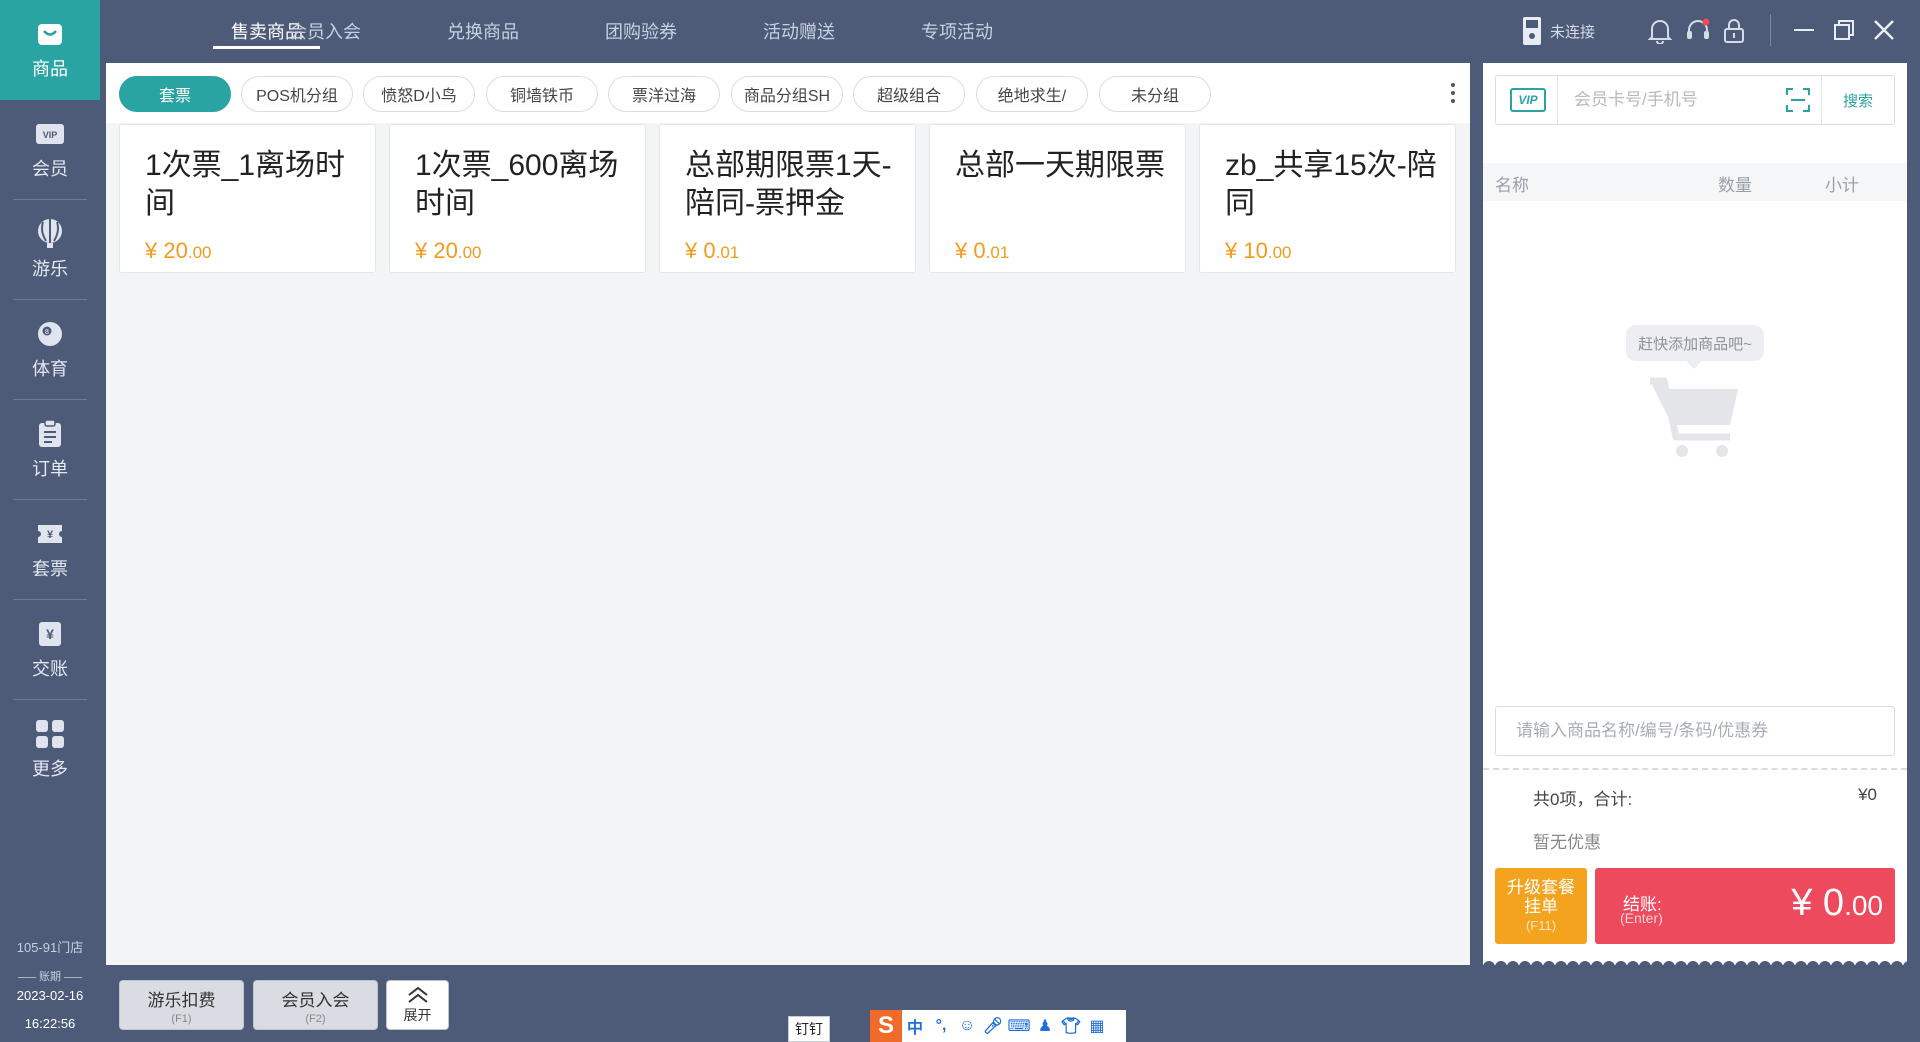 This screenshot has height=1042, width=1920. Describe the element at coordinates (245, 184) in the screenshot. I see `product-name: 1次票_1离场时间` at that location.